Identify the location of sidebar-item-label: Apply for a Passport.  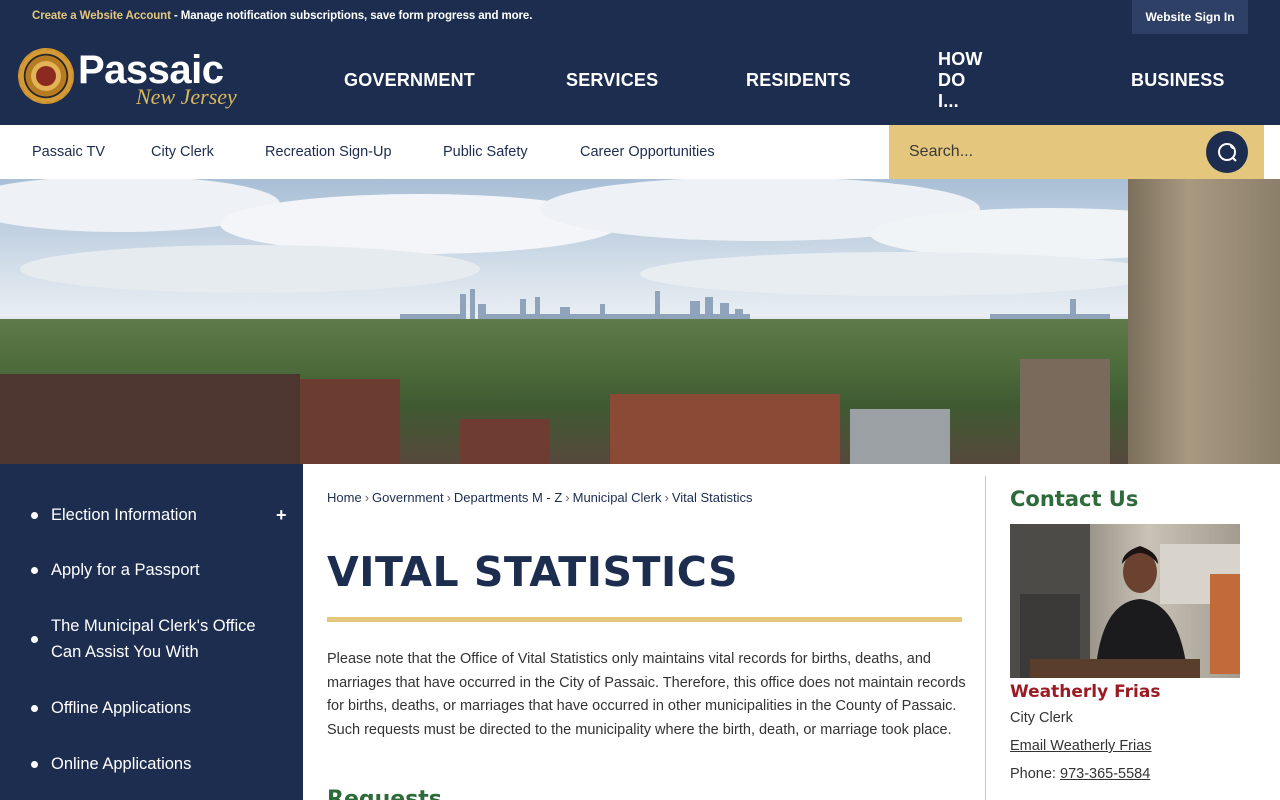
(125, 570).